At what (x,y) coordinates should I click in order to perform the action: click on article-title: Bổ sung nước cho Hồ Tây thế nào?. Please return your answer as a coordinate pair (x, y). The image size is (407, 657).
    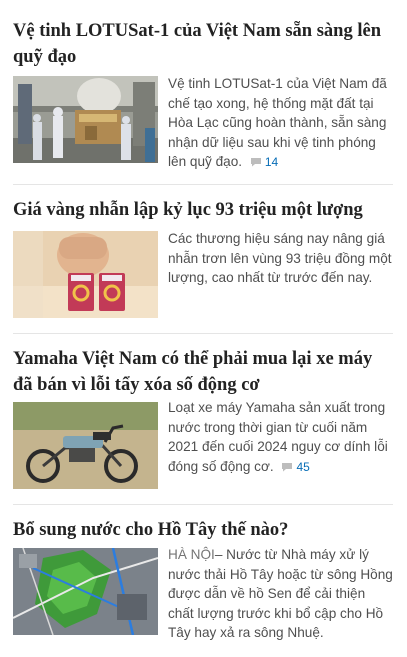
    Looking at the image, I should click on (203, 530).